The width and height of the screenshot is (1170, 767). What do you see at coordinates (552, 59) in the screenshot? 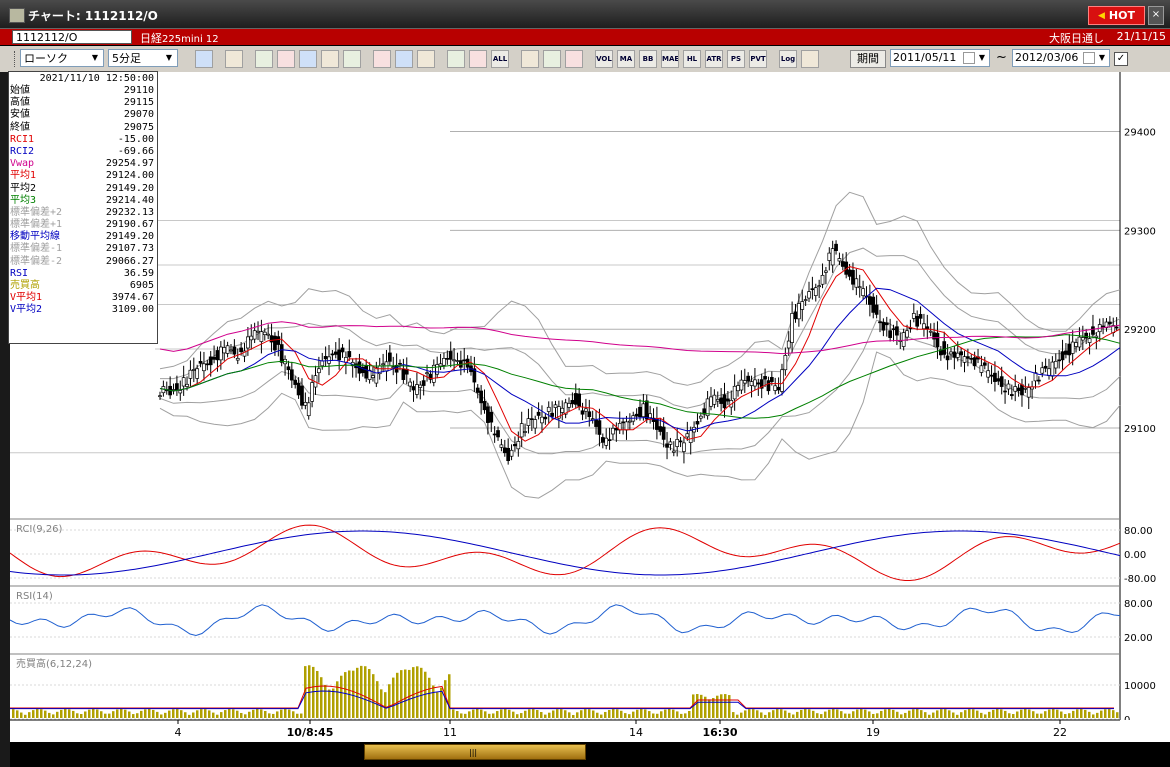
I see `wrench-icon` at bounding box center [552, 59].